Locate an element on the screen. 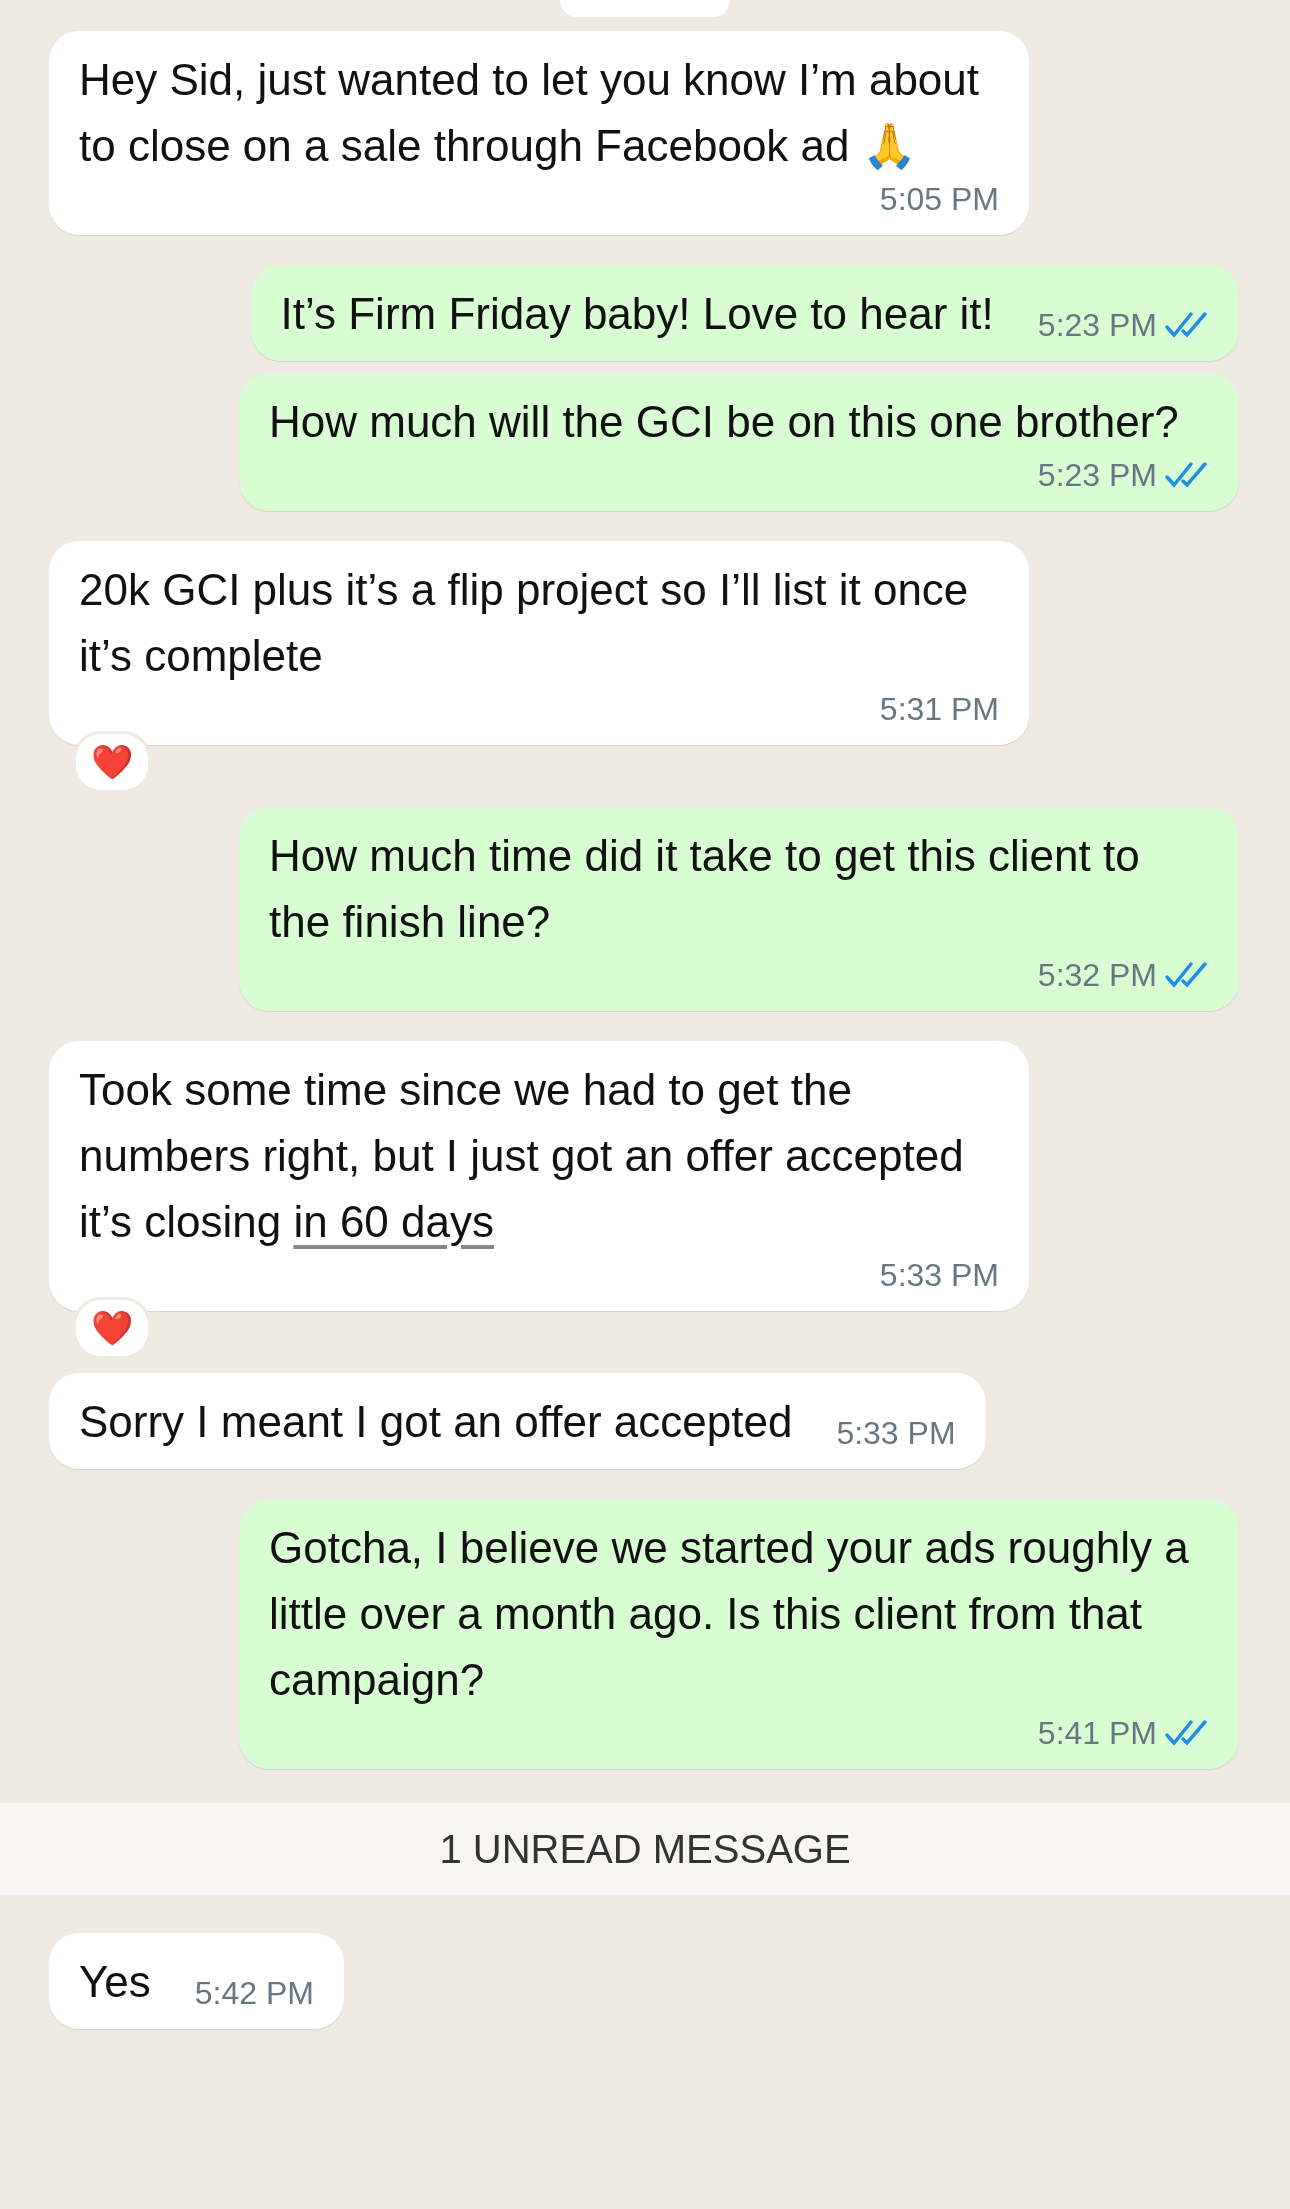 This screenshot has height=2209, width=1290. message-text: Gotcha, I believe we started your ads roughly a little over a month ago. Is this client from that campaign? is located at coordinates (729, 1614).